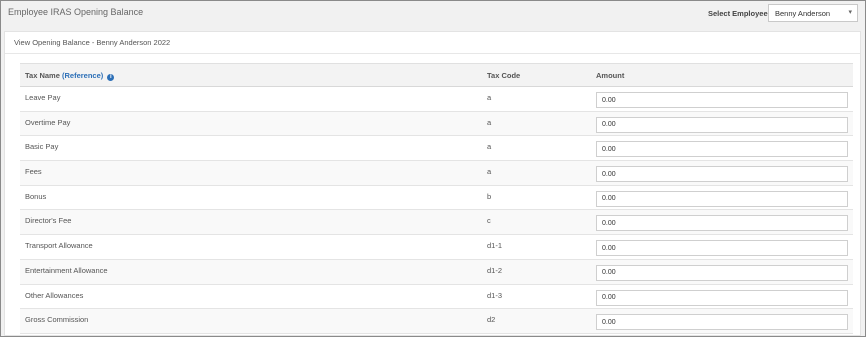 This screenshot has width=866, height=337. I want to click on tax-name-cell: Basic Pay, so click(42, 147).